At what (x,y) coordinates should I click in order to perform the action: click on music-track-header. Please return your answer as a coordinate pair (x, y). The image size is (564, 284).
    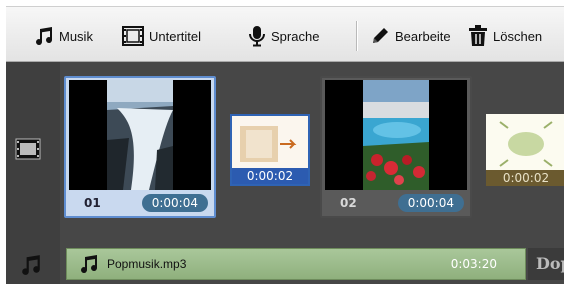
    Looking at the image, I should click on (33, 265).